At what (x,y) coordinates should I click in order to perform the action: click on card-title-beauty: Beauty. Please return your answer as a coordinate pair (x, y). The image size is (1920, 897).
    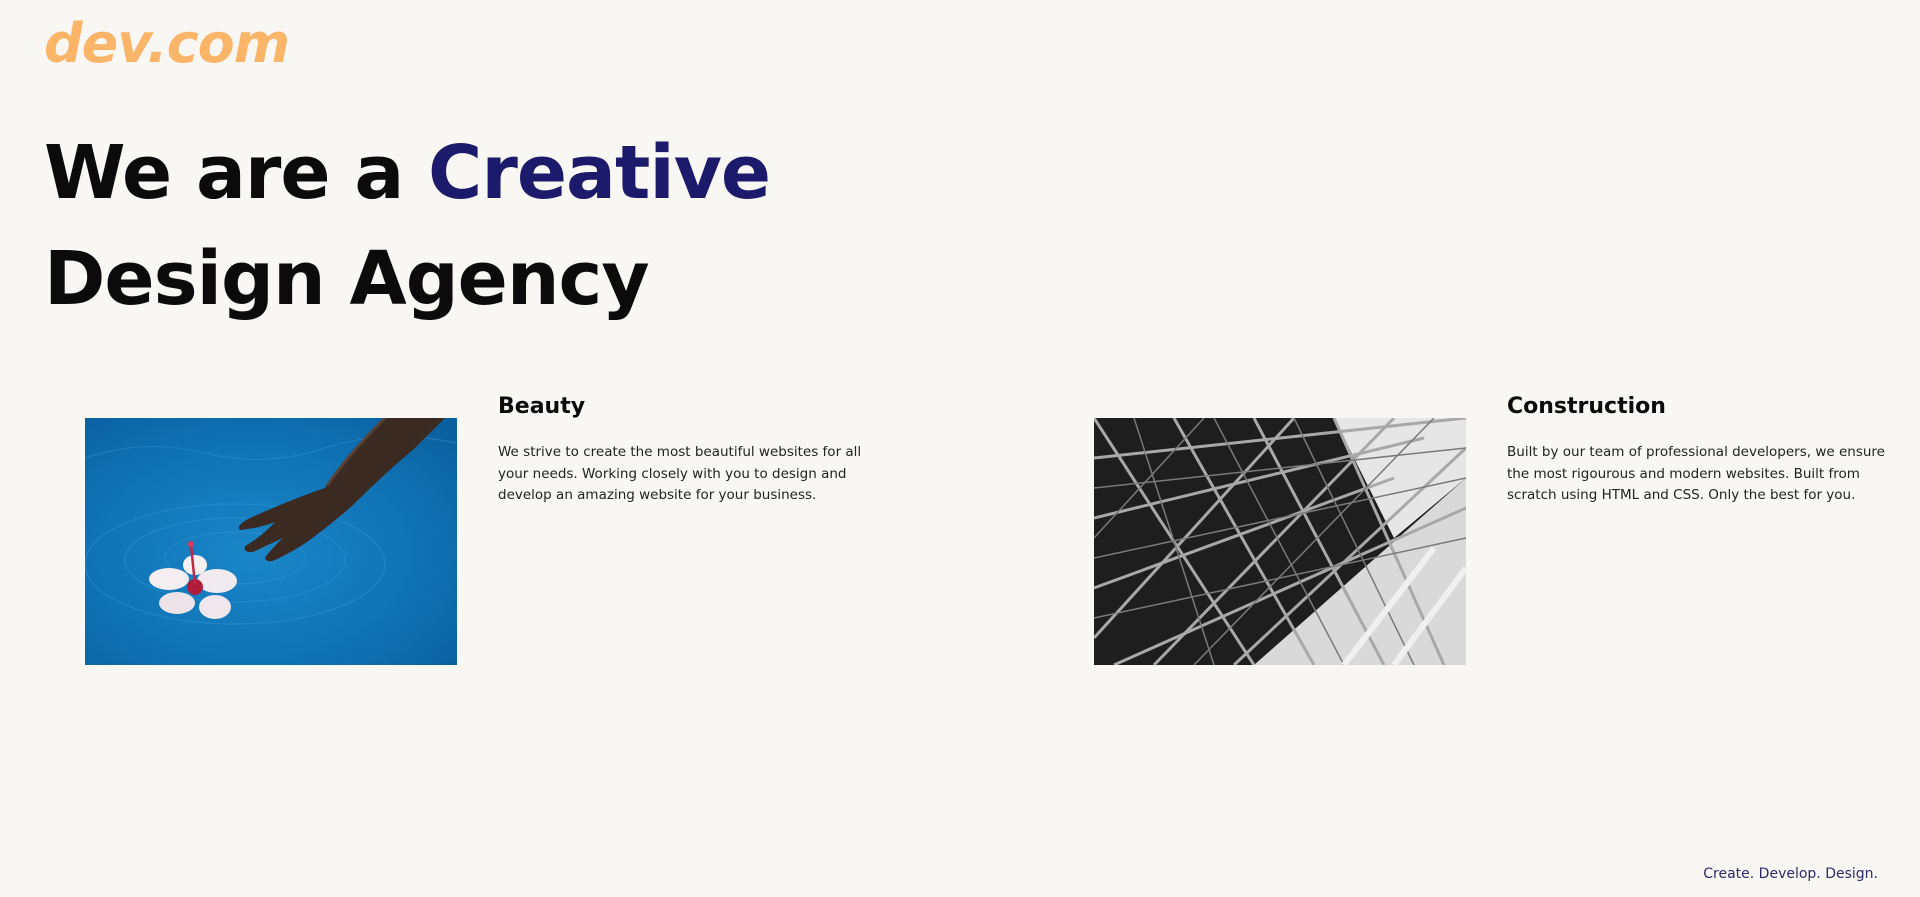
    Looking at the image, I should click on (542, 406).